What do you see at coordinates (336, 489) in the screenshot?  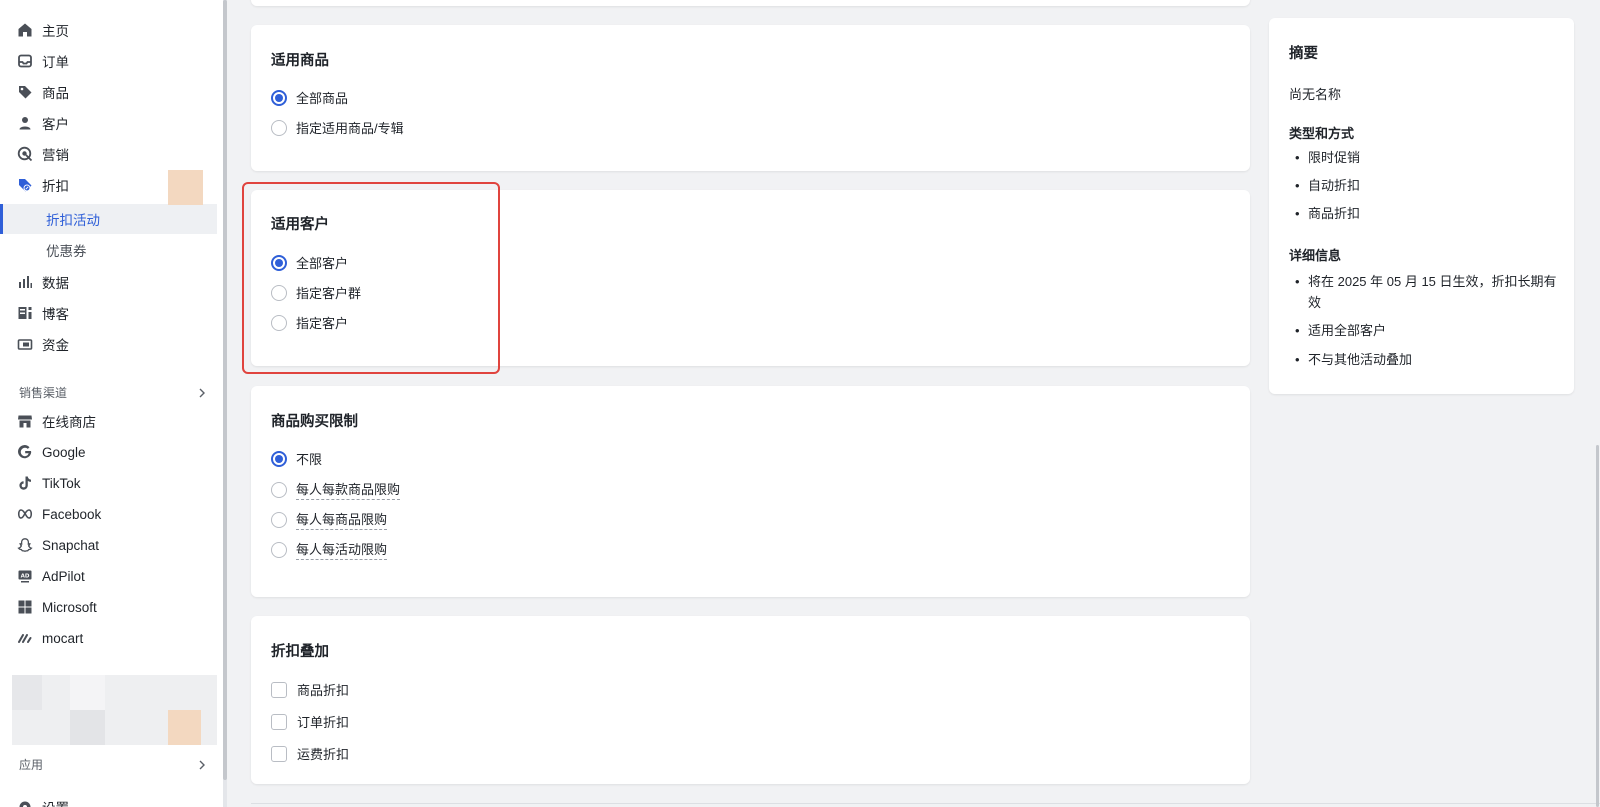 I see `radio-limit-per-style: 每人每款商品限购` at bounding box center [336, 489].